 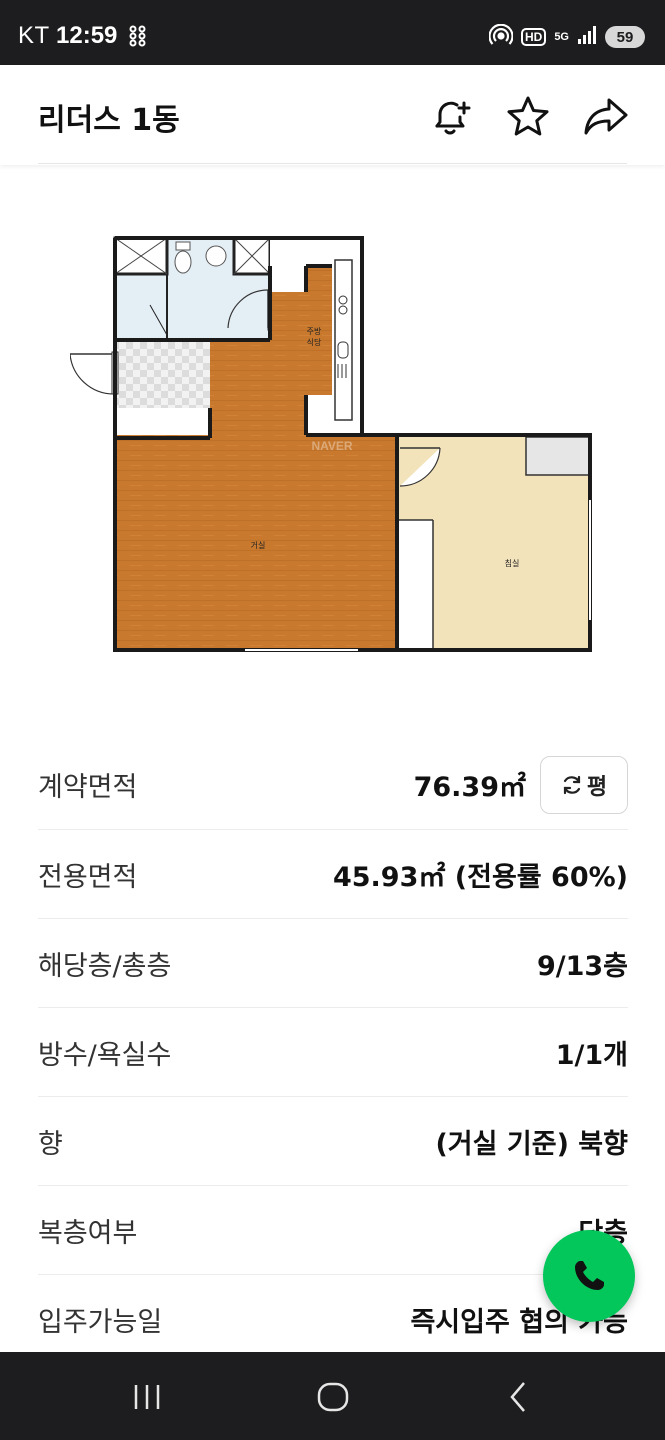 I want to click on value-group: 76.39㎡ 평, so click(x=520, y=784).